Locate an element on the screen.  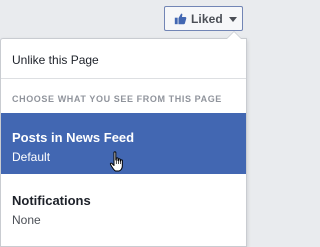
option-title: Notifications is located at coordinates (51, 200).